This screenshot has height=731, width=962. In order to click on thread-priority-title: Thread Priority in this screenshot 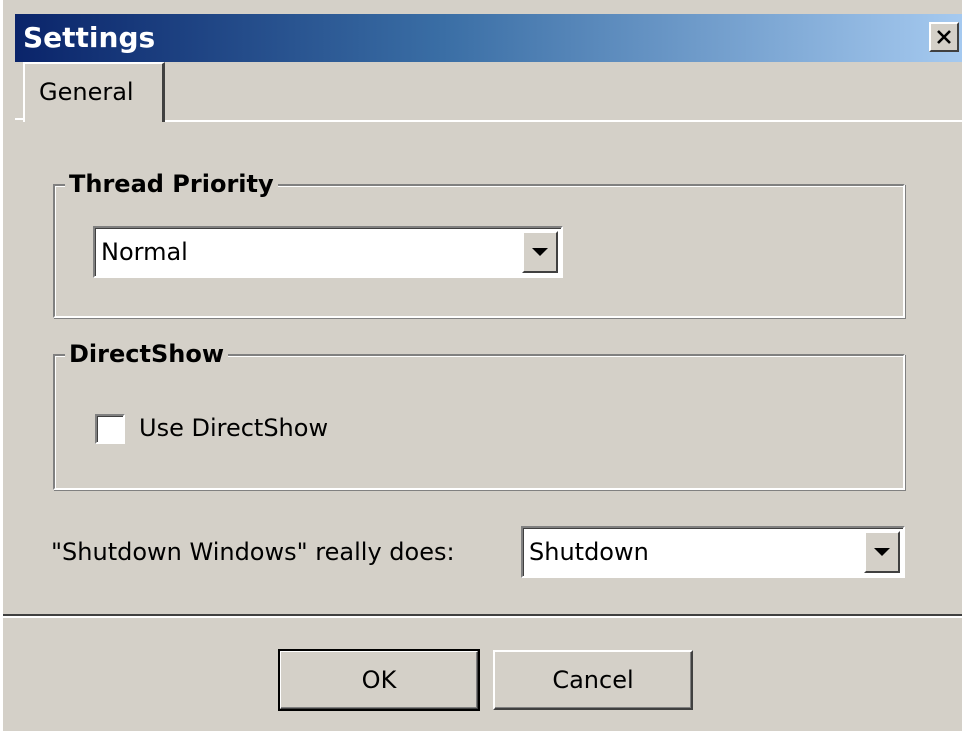, I will do `click(171, 184)`.